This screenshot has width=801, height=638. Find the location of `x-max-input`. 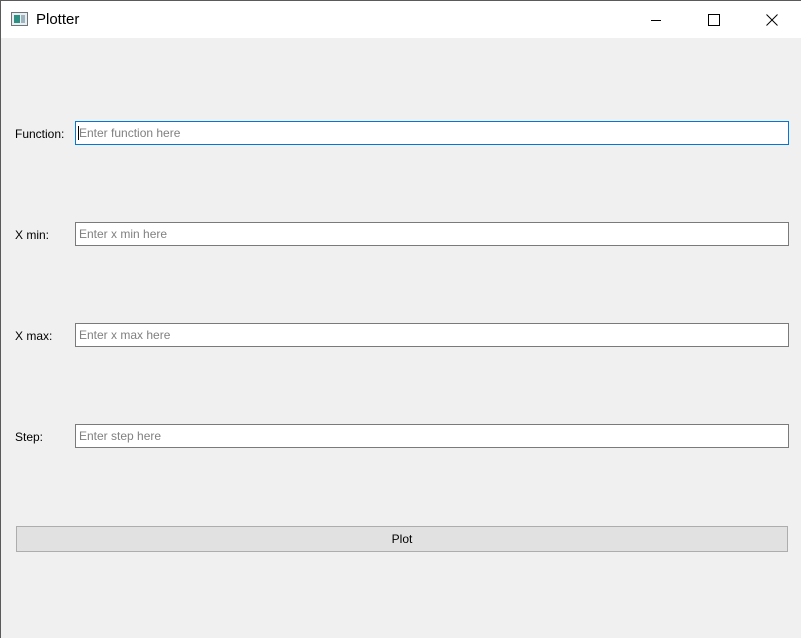

x-max-input is located at coordinates (432, 335).